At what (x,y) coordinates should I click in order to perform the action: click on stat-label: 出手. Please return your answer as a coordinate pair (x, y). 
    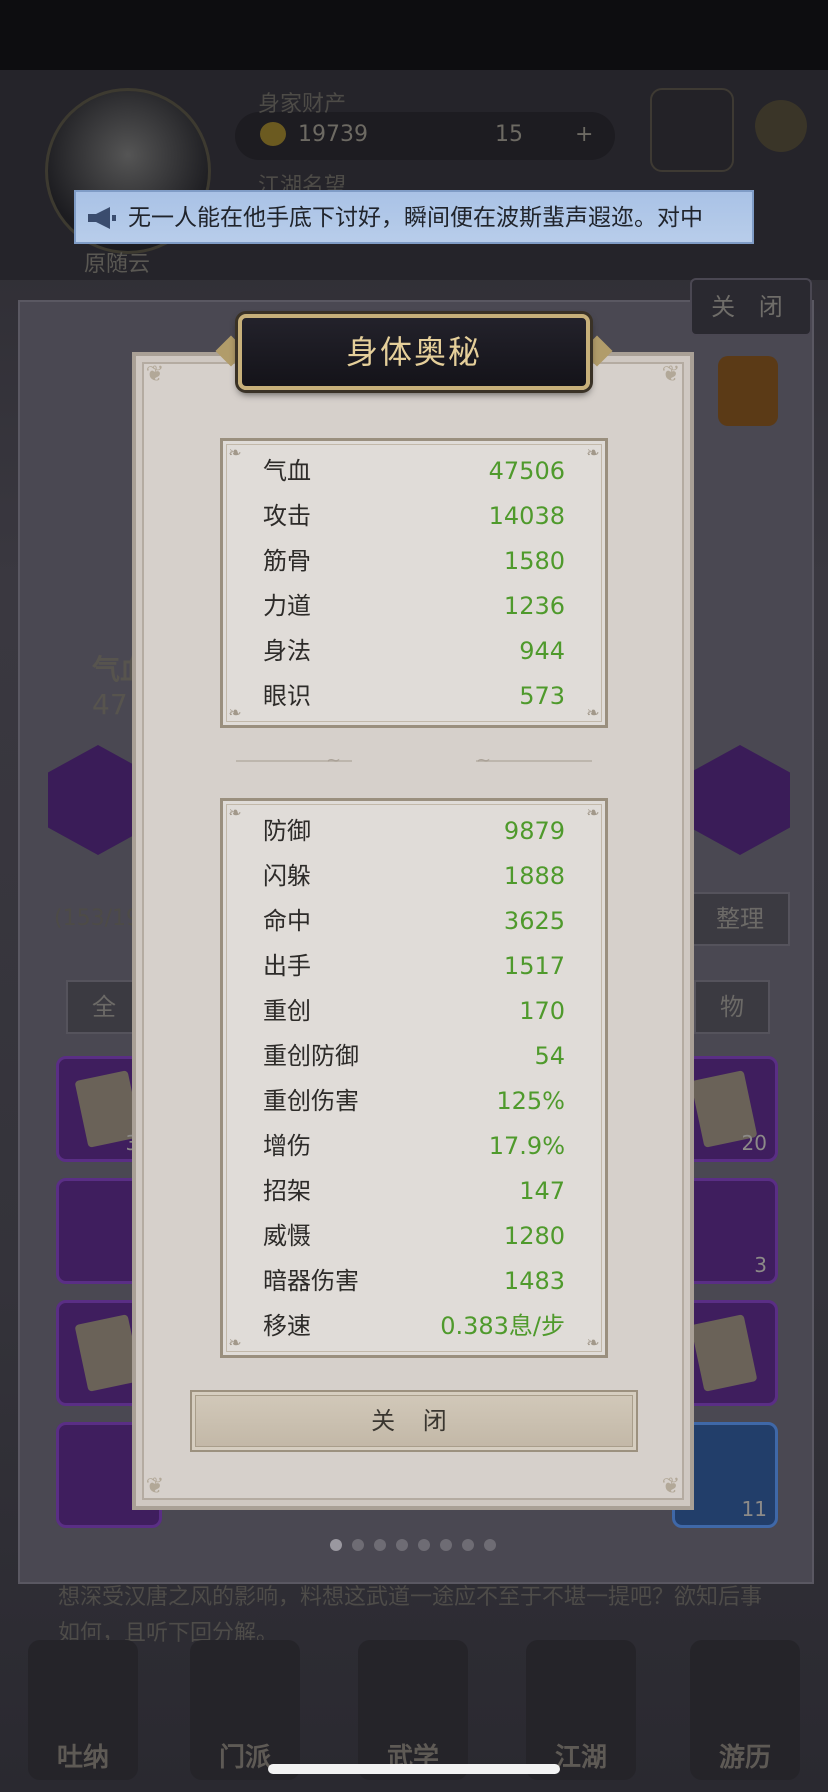
    Looking at the image, I should click on (287, 966).